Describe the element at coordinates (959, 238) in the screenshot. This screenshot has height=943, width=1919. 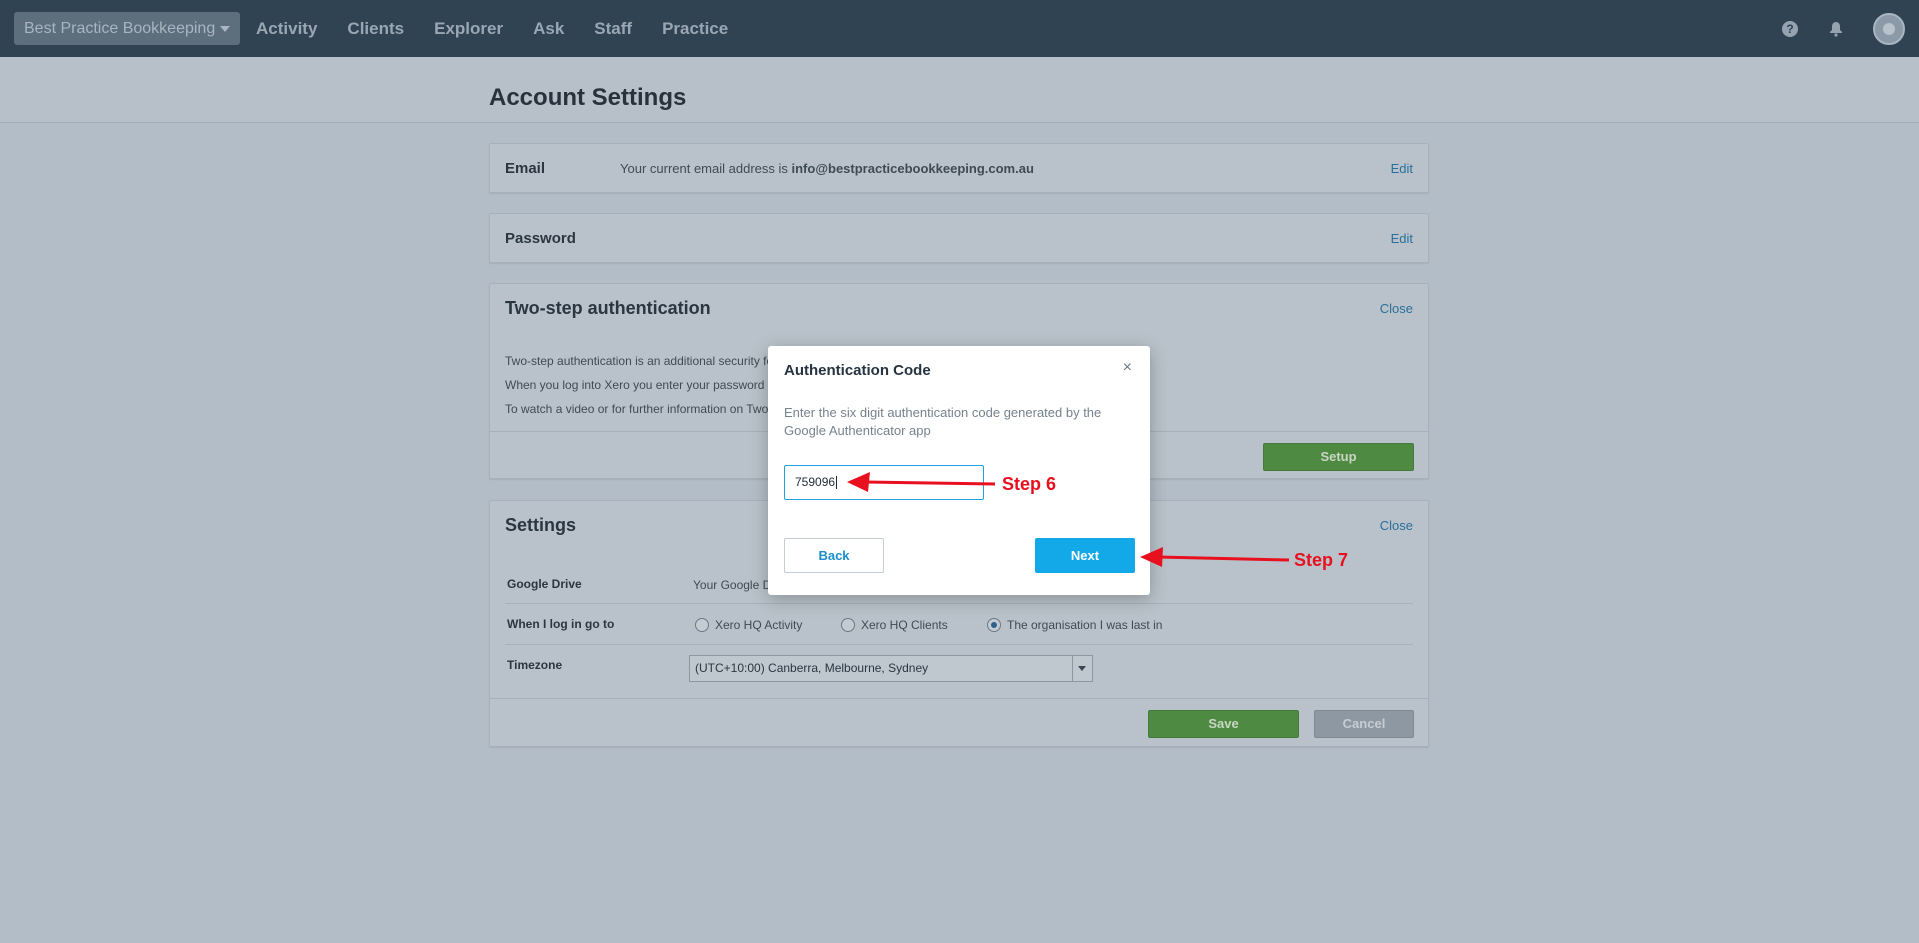
I see `password-panel: Password Edit` at that location.